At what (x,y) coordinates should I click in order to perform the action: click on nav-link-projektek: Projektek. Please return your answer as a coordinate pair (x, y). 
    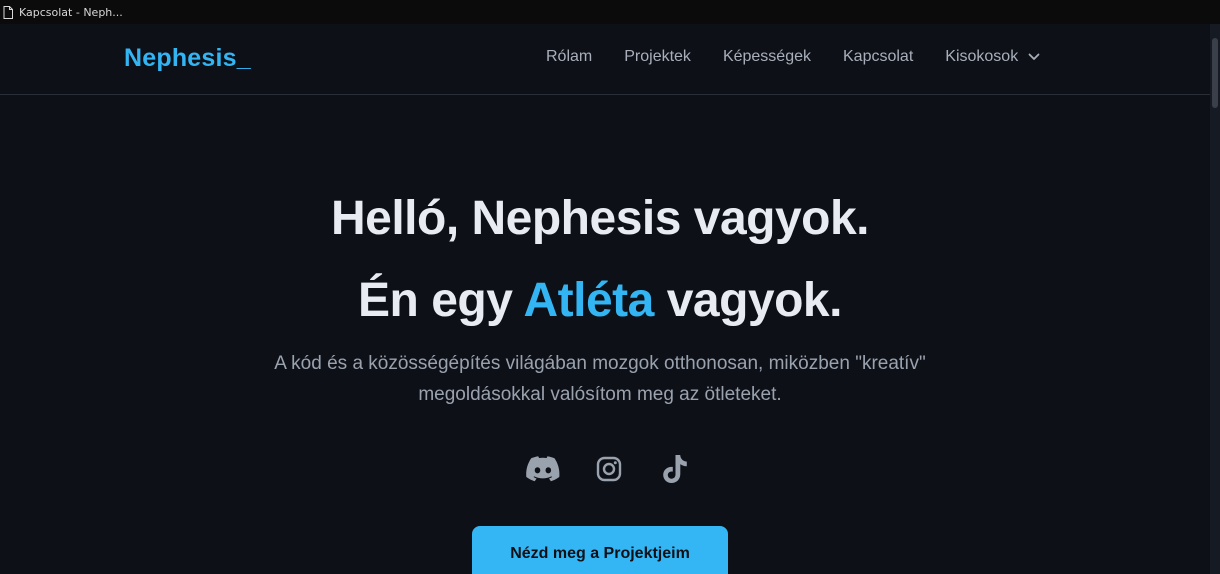
    Looking at the image, I should click on (657, 57).